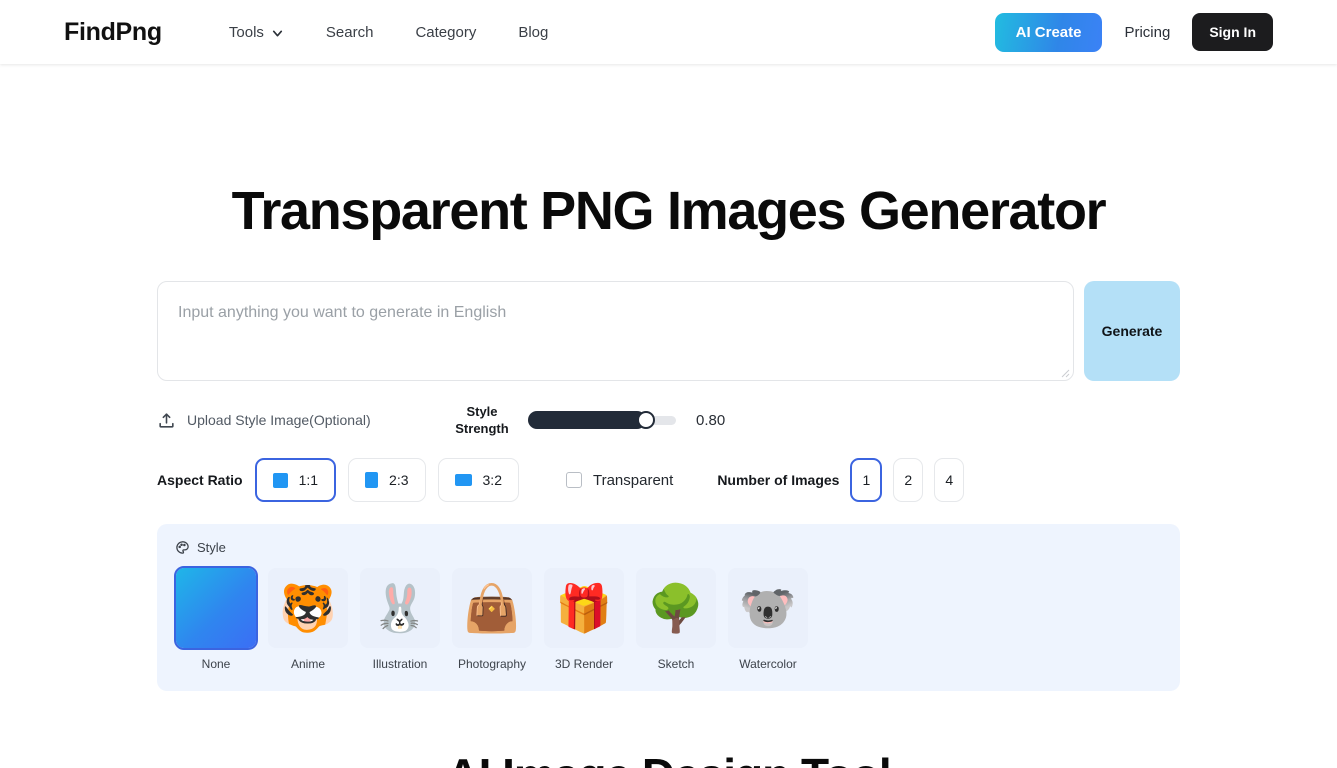  What do you see at coordinates (463, 480) in the screenshot?
I see `aspect-ratio-landscape-icon` at bounding box center [463, 480].